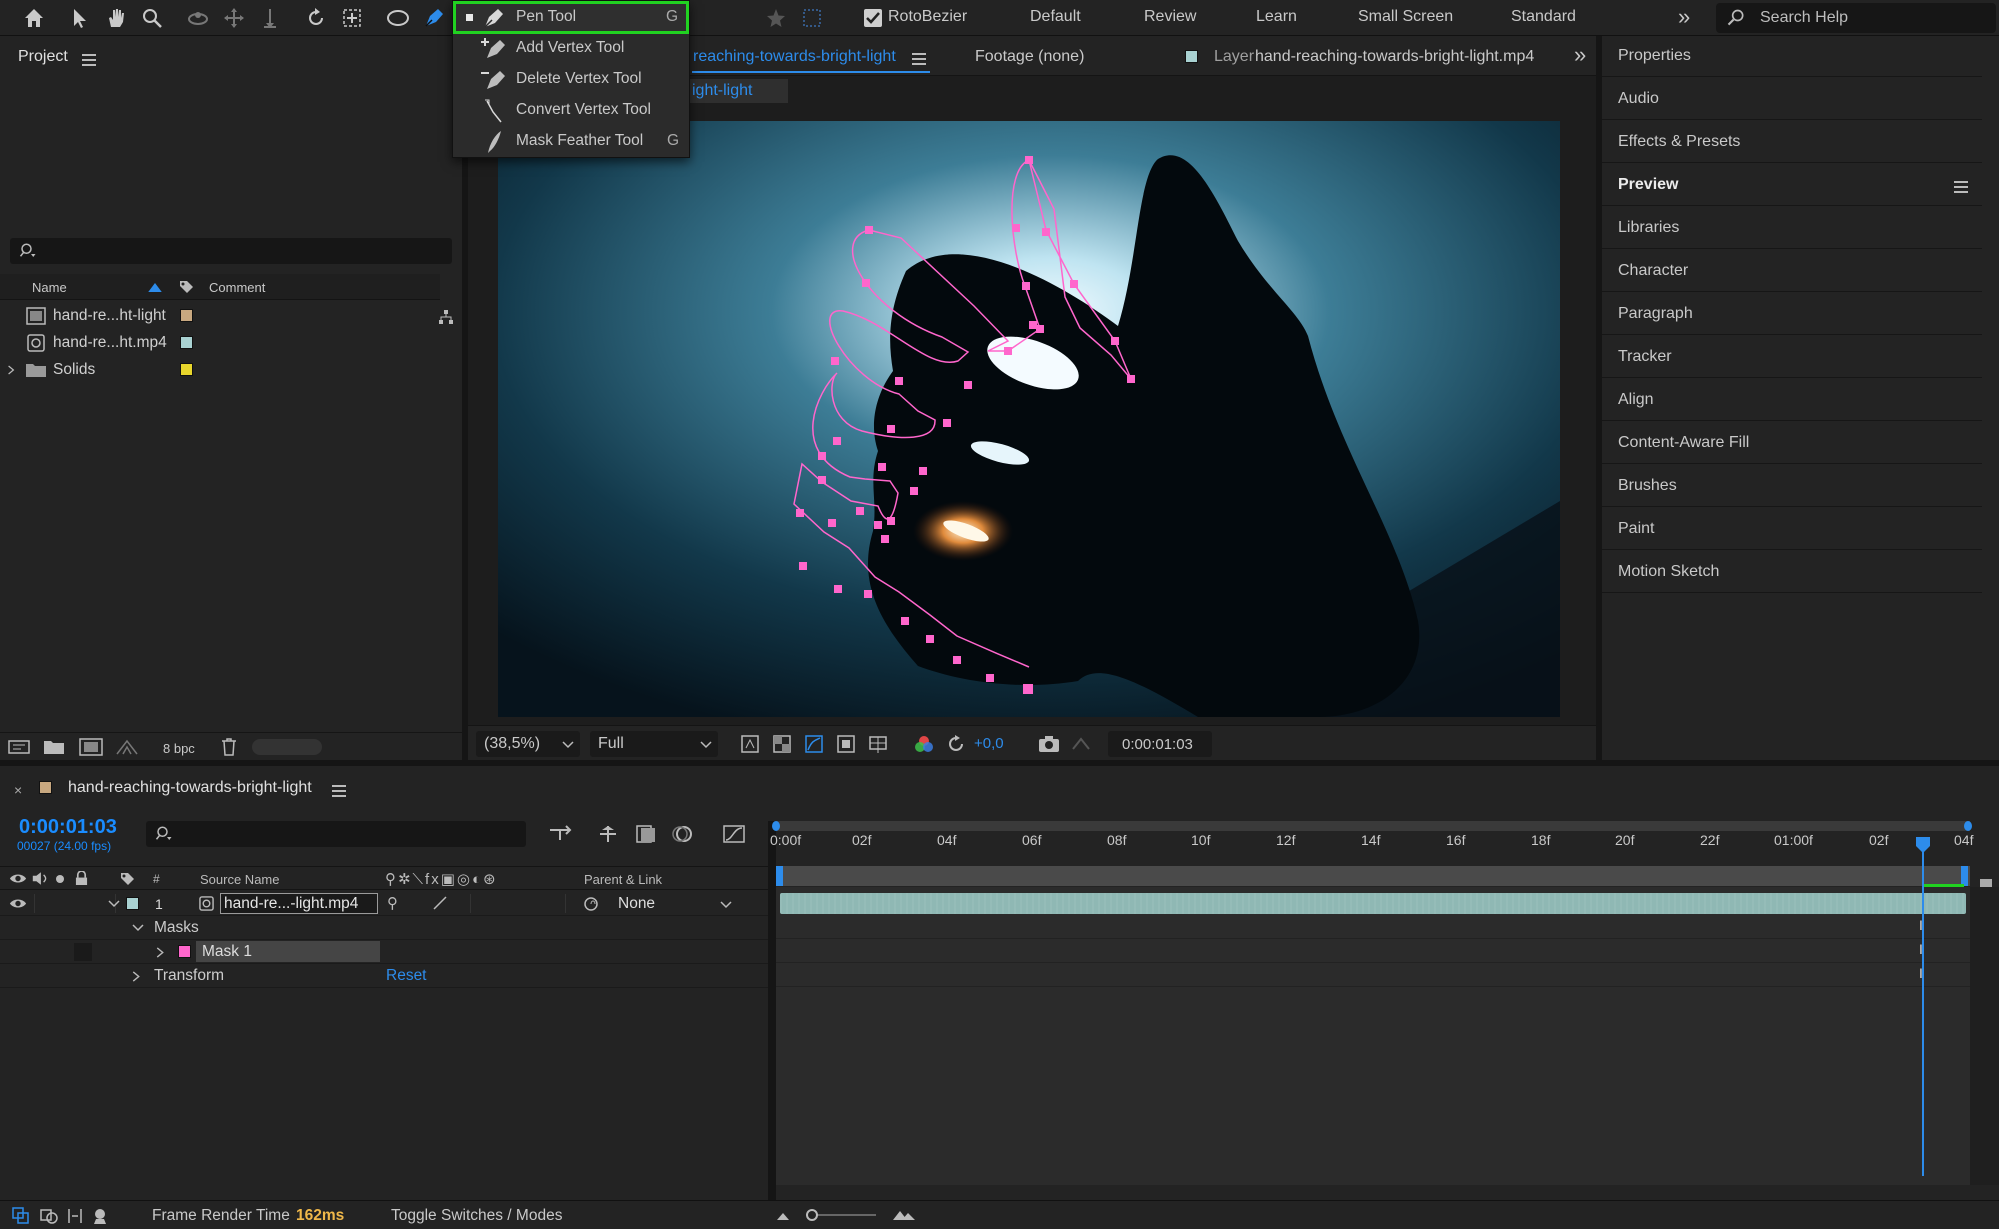 Image resolution: width=1999 pixels, height=1229 pixels. I want to click on new-composition-icon, so click(91, 747).